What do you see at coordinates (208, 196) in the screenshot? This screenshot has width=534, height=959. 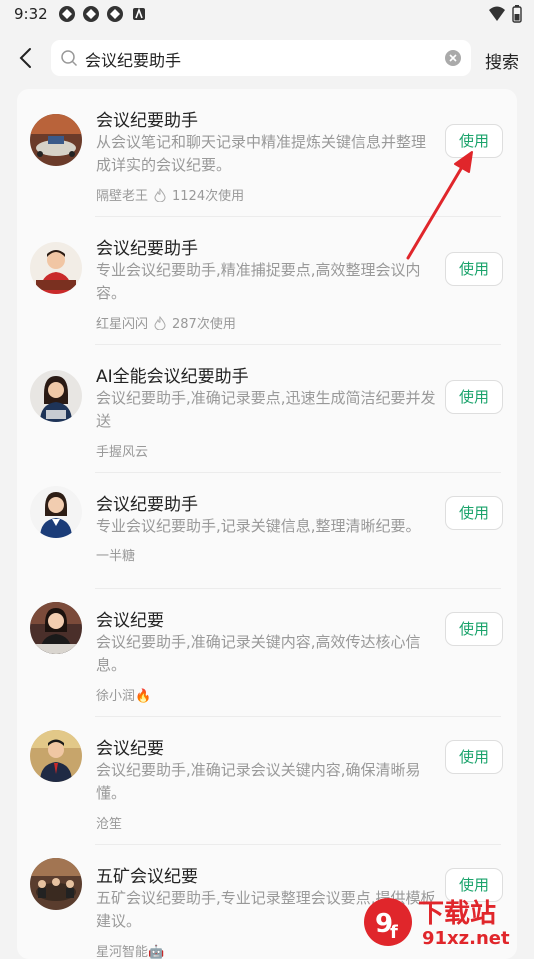 I see `item-use-count: 1124次使用` at bounding box center [208, 196].